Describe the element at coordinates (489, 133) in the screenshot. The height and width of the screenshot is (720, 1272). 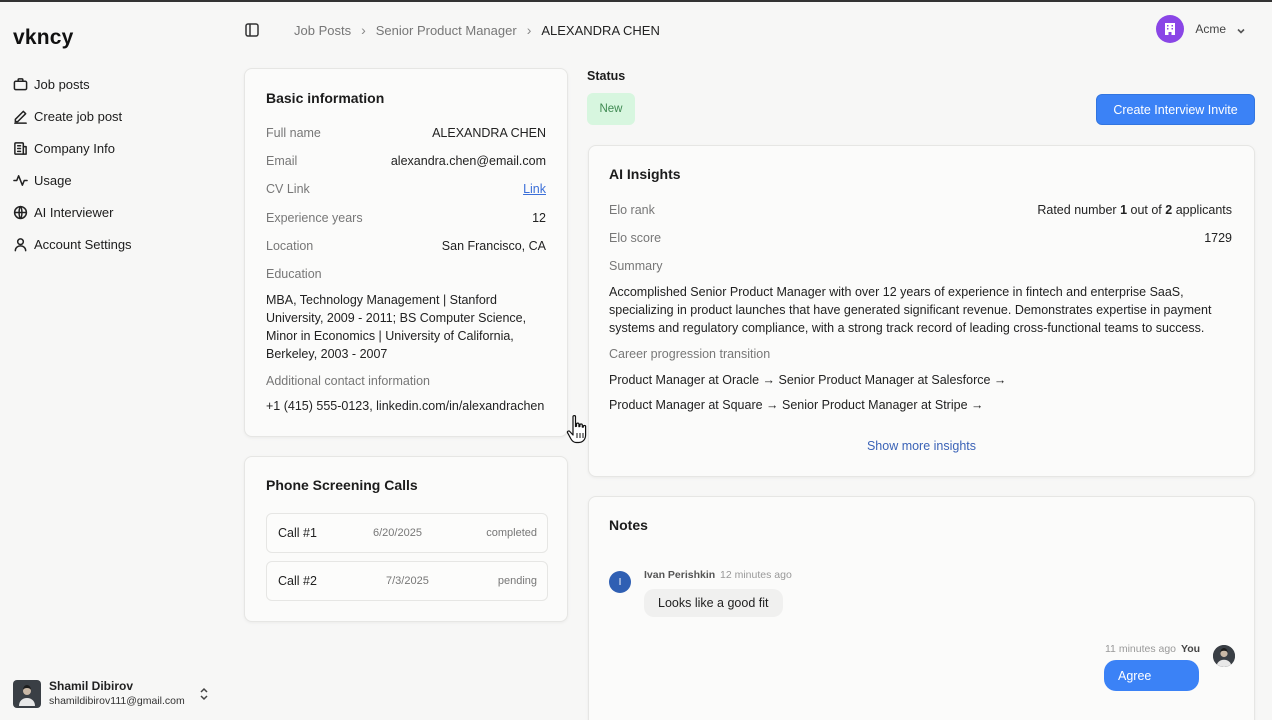
I see `full-name-value: ALEXANDRA CHEN` at that location.